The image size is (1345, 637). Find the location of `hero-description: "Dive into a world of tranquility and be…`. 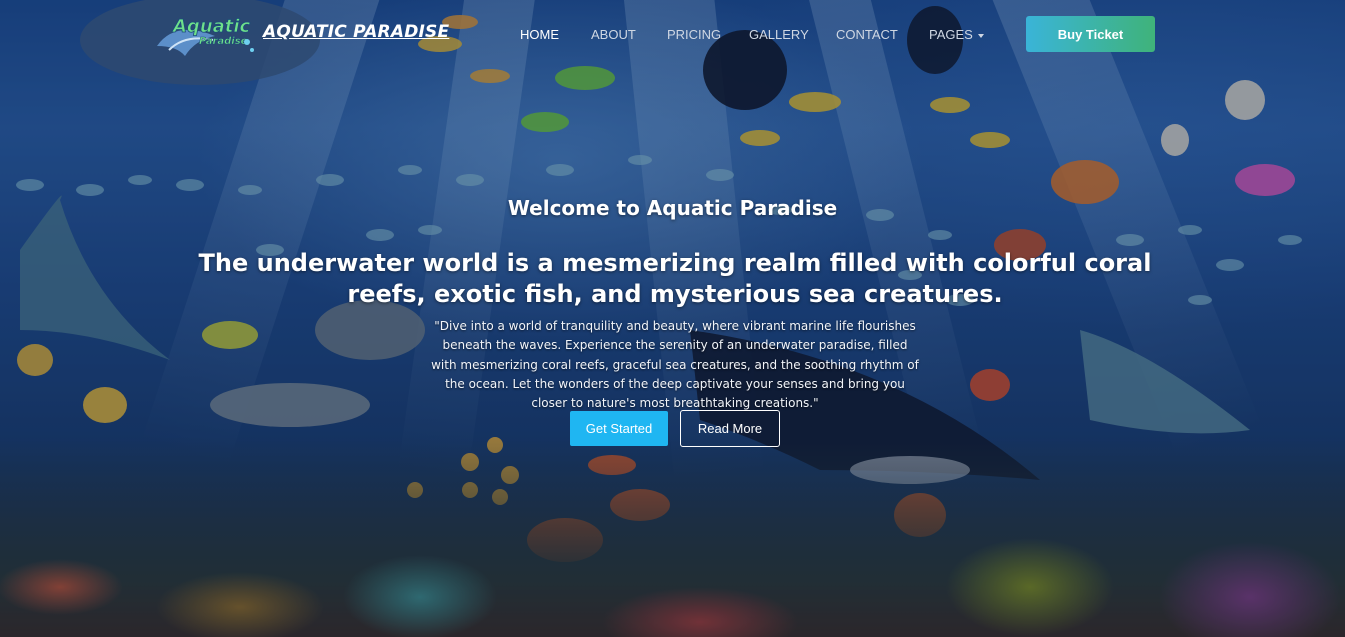

hero-description: "Dive into a world of tranquility and be… is located at coordinates (675, 365).